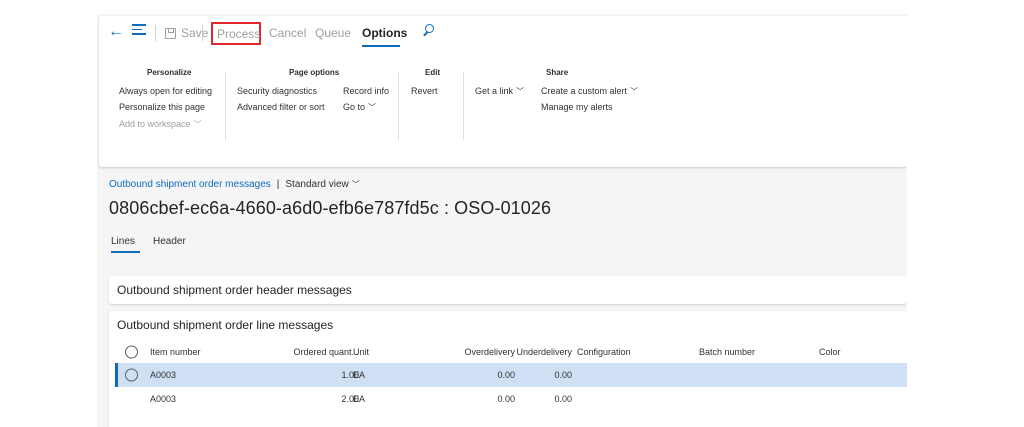 Image resolution: width=1024 pixels, height=427 pixels. I want to click on save-label: Save, so click(195, 33).